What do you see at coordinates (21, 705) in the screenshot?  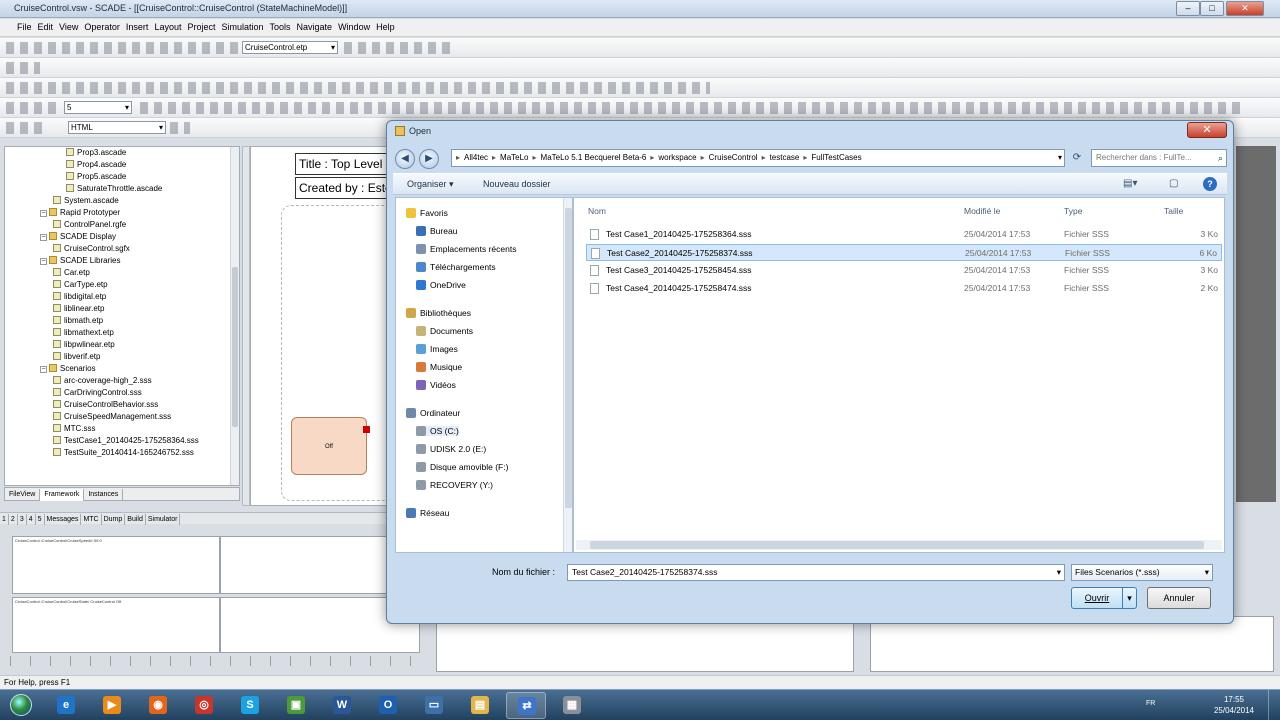 I see `start-button` at bounding box center [21, 705].